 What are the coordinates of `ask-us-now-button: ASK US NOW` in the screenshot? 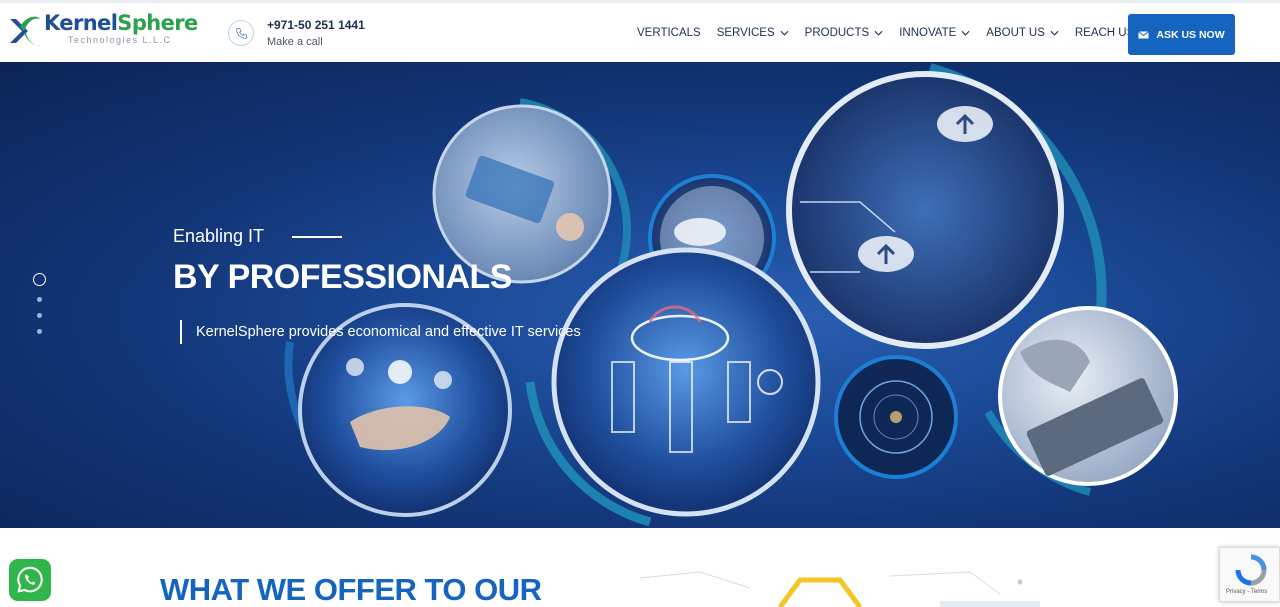 It's located at (1181, 34).